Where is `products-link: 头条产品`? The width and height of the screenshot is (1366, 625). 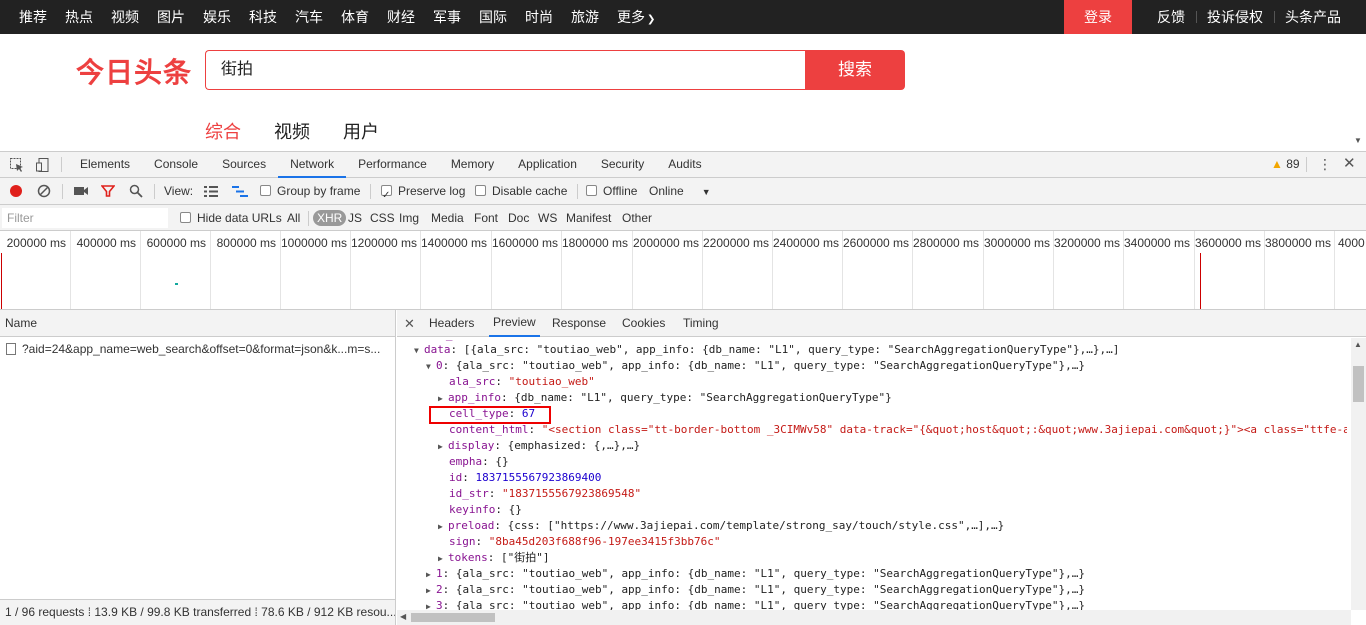 products-link: 头条产品 is located at coordinates (1313, 17).